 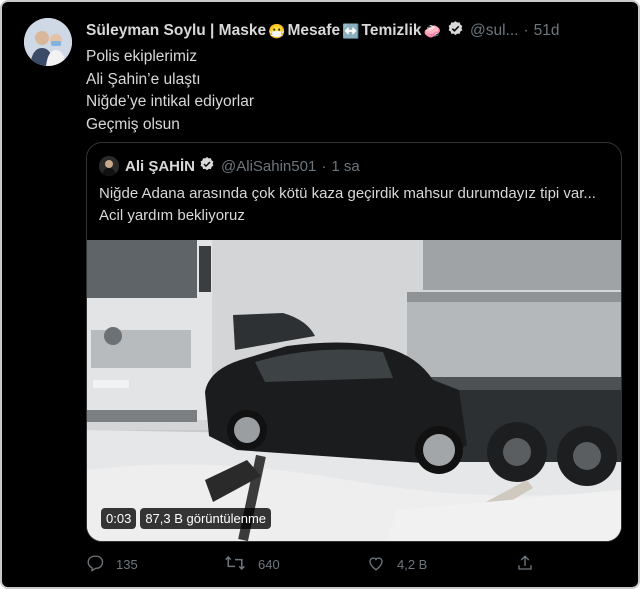 I want to click on reply-icon, so click(x=95, y=564).